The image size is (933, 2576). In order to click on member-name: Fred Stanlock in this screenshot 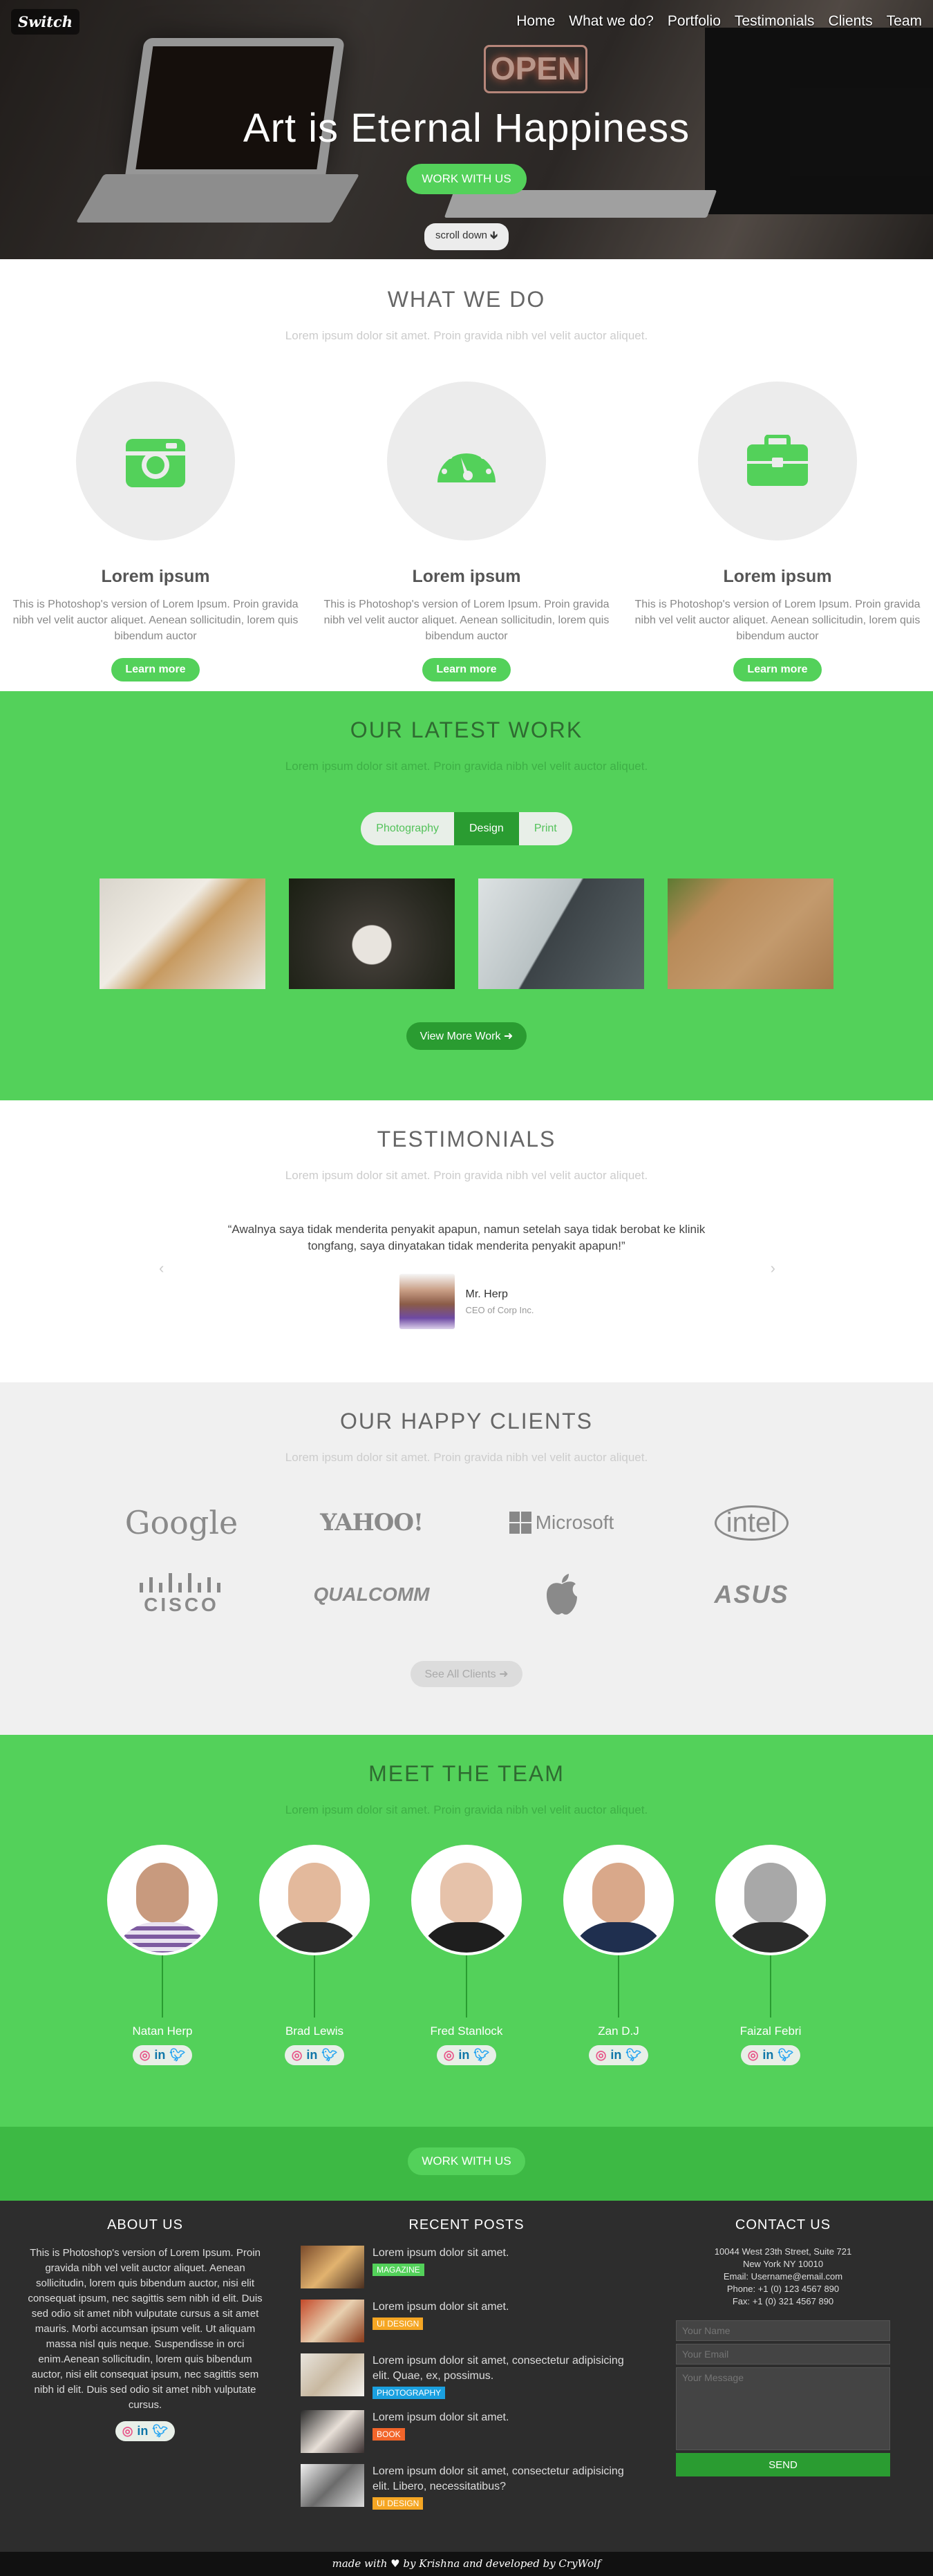, I will do `click(466, 2031)`.